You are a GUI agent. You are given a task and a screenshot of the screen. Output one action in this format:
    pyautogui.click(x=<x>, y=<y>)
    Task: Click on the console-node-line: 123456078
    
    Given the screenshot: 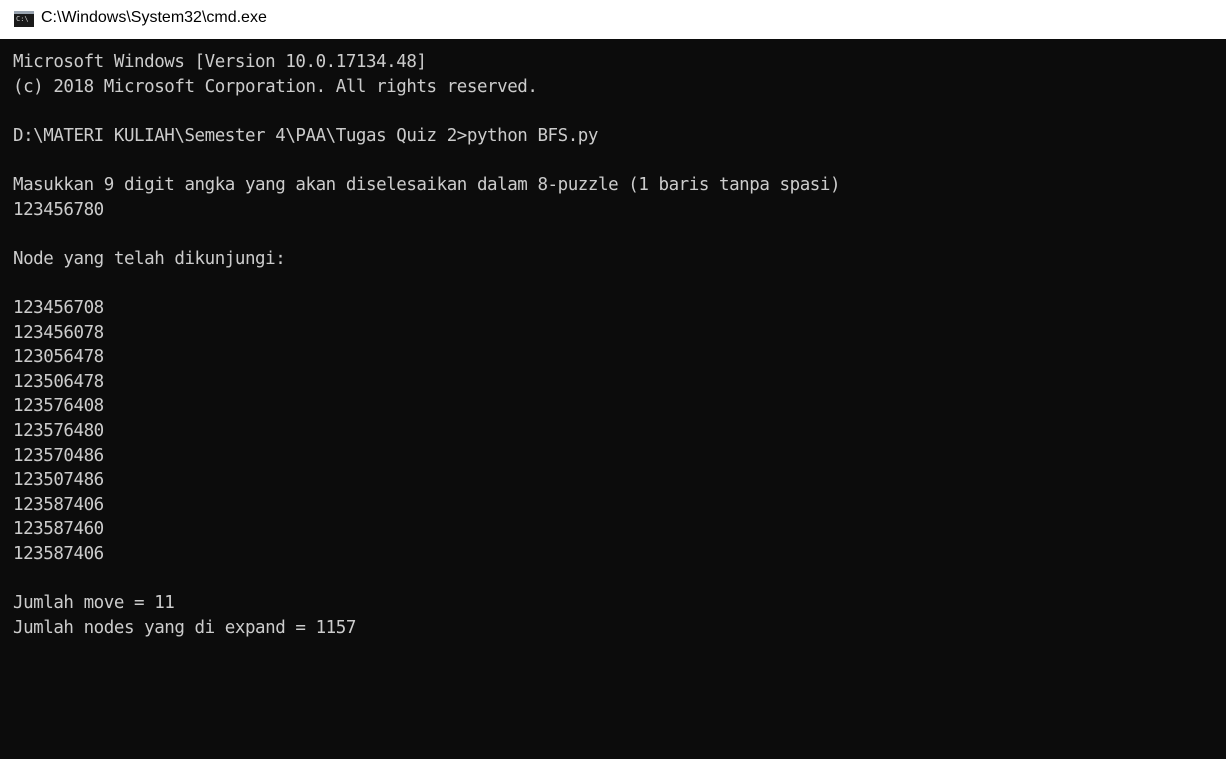 What is the action you would take?
    pyautogui.click(x=58, y=332)
    